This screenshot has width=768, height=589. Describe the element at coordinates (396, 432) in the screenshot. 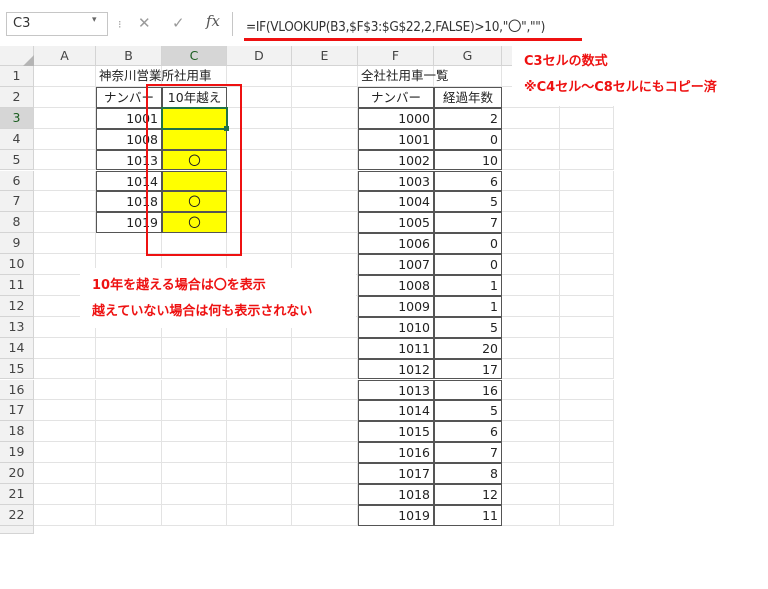

I see `right-number-cell: 1015` at that location.